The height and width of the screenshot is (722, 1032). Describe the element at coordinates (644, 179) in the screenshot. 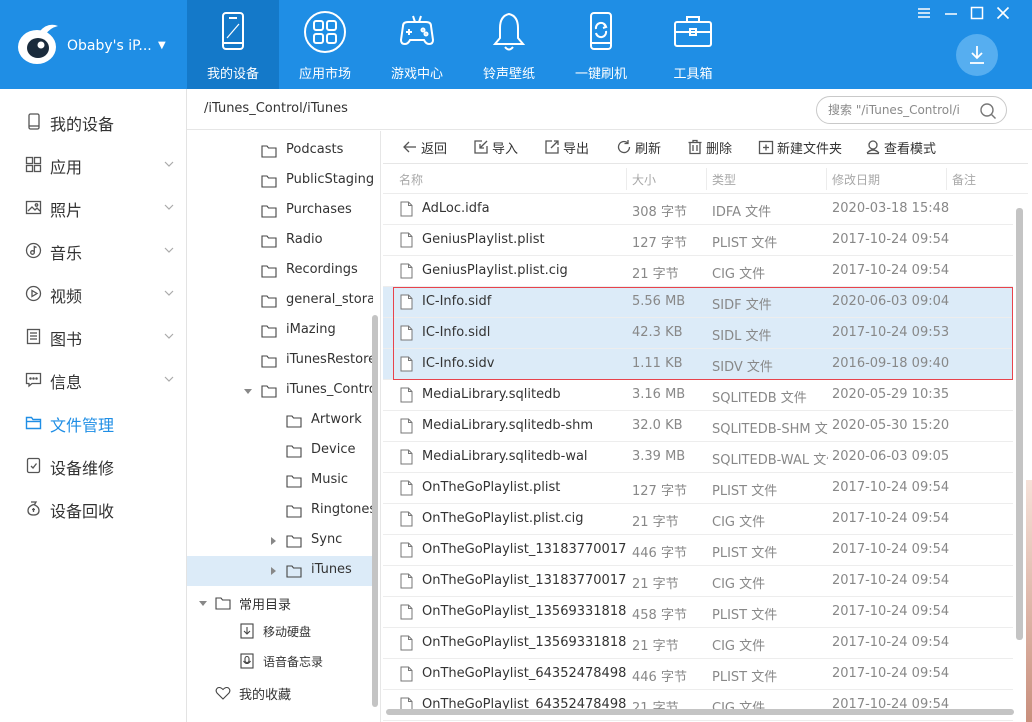

I see `column-header-size: 大小` at that location.